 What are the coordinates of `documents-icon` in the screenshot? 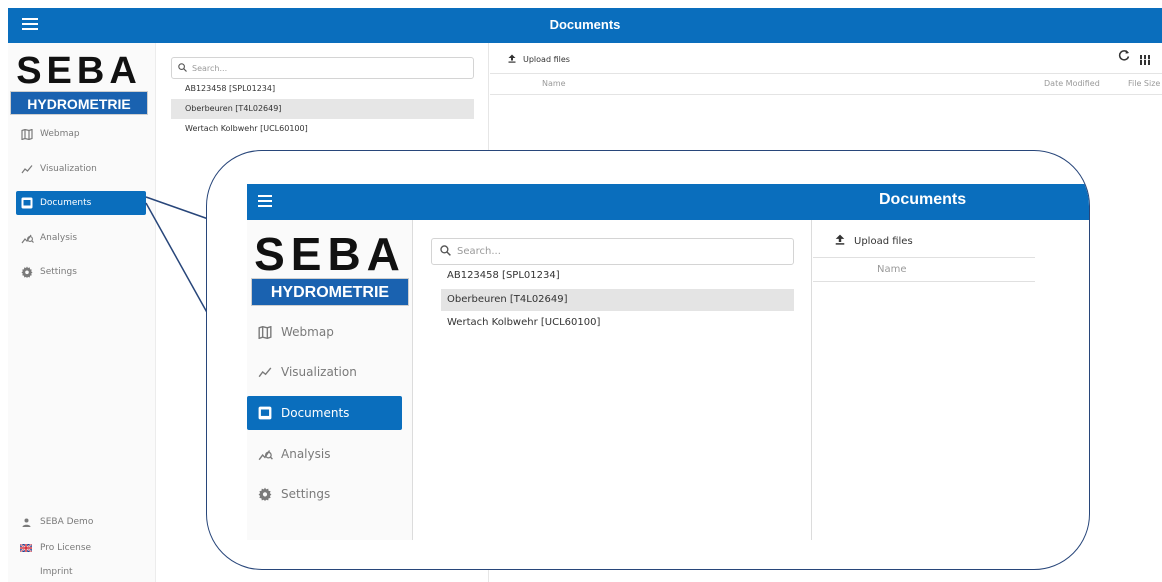 It's located at (265, 413).